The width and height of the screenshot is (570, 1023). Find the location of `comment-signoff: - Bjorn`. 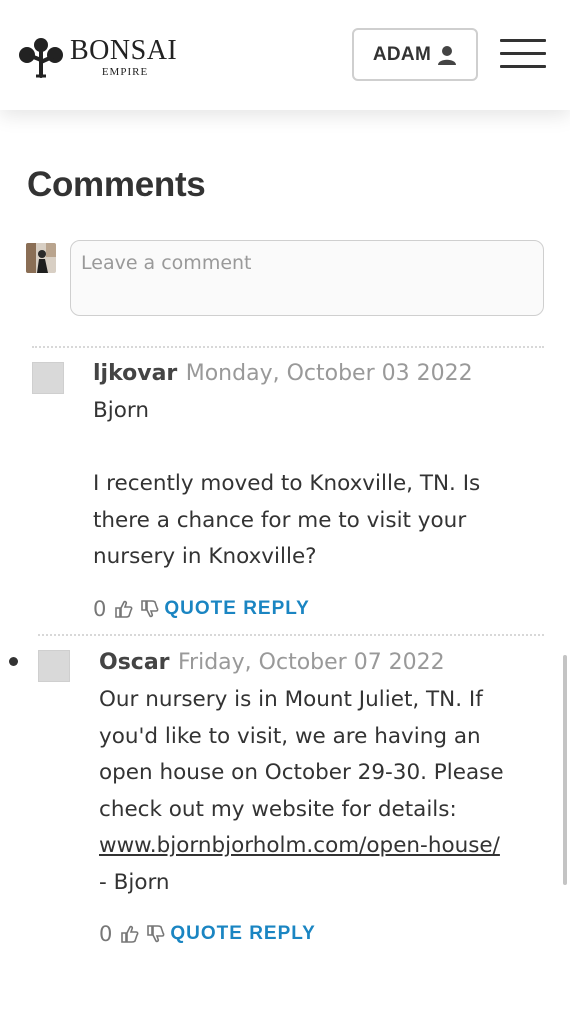

comment-signoff: - Bjorn is located at coordinates (134, 882).